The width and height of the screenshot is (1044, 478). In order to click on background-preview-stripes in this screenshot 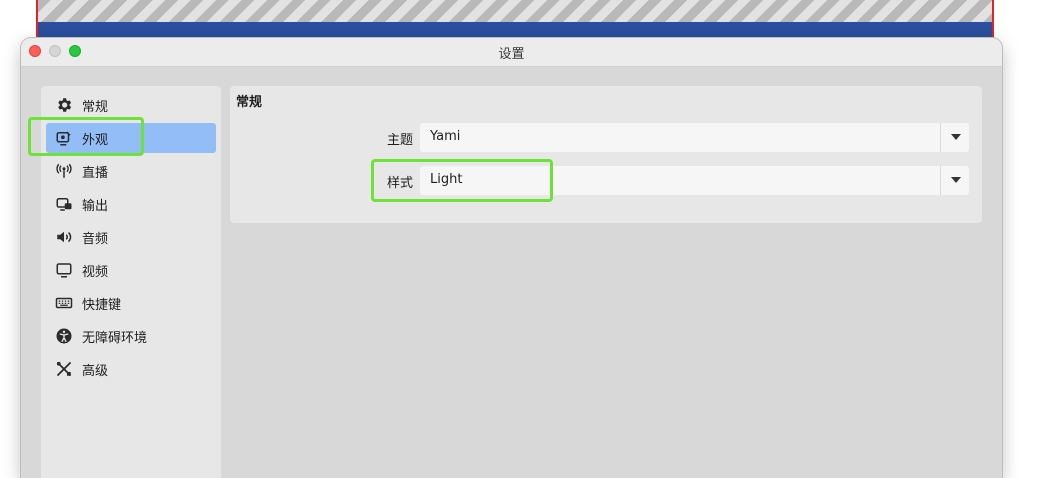, I will do `click(515, 11)`.